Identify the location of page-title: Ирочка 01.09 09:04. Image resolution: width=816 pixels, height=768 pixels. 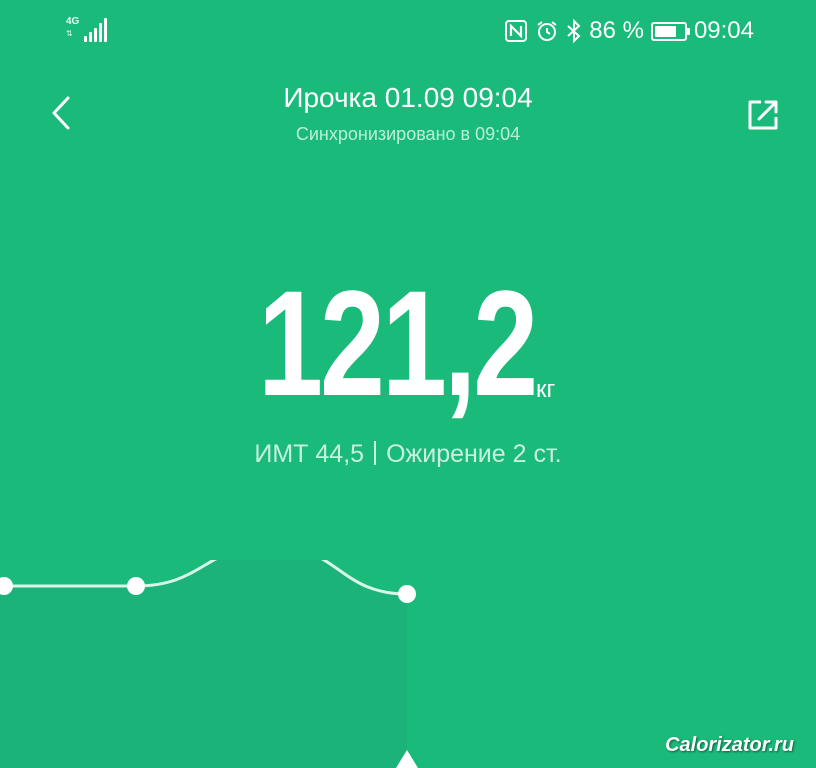
(408, 97).